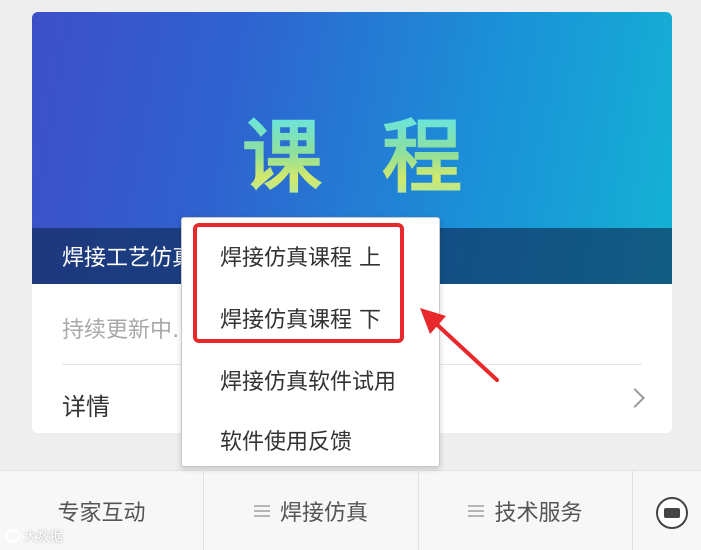 The width and height of the screenshot is (701, 550). What do you see at coordinates (13, 535) in the screenshot?
I see `watermark-logo-icon` at bounding box center [13, 535].